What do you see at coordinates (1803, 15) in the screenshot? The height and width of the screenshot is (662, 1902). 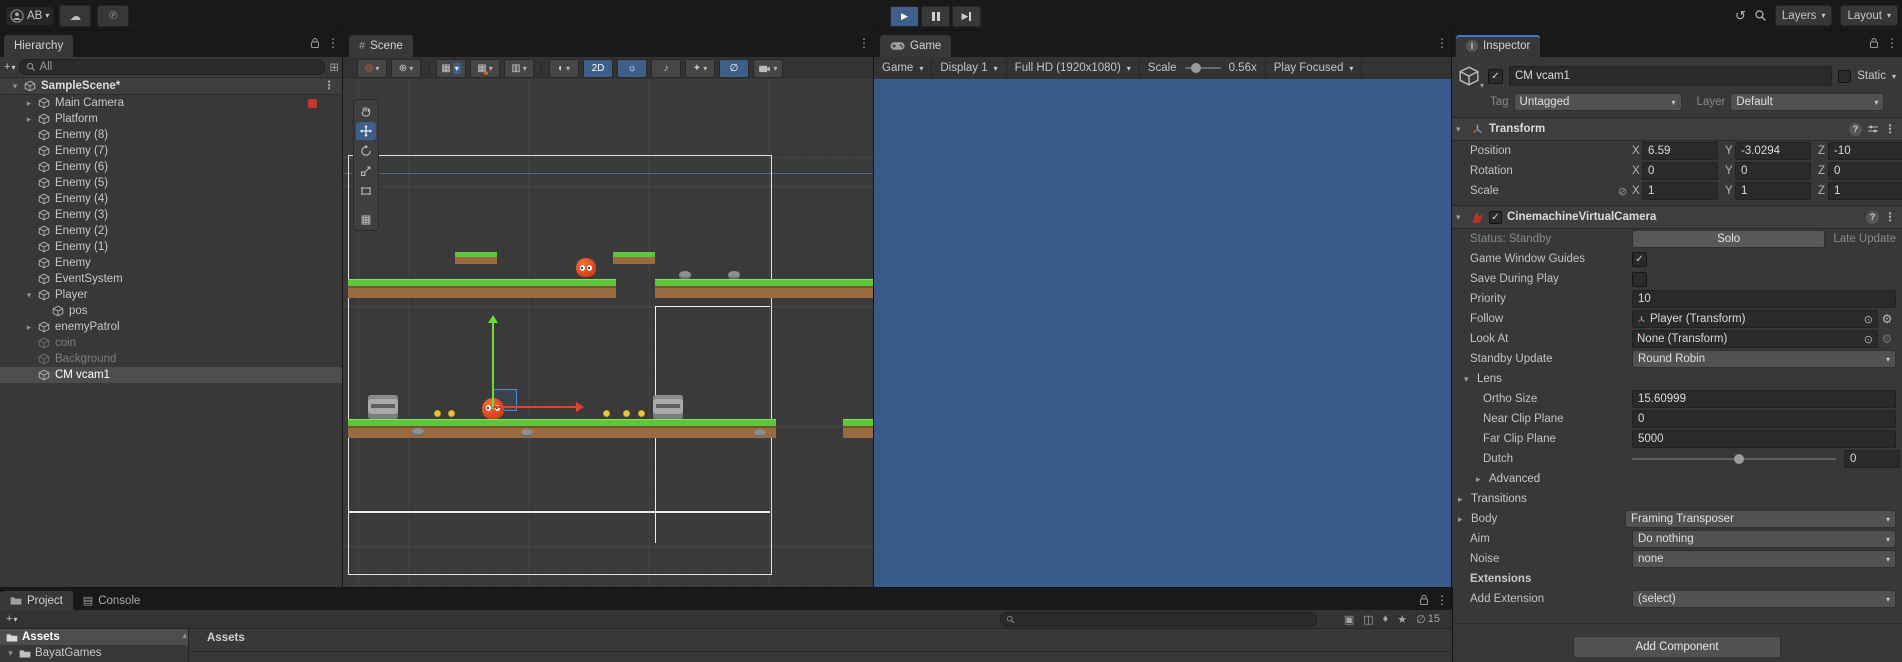 I see `layers-dropdown: Layers ▾` at bounding box center [1803, 15].